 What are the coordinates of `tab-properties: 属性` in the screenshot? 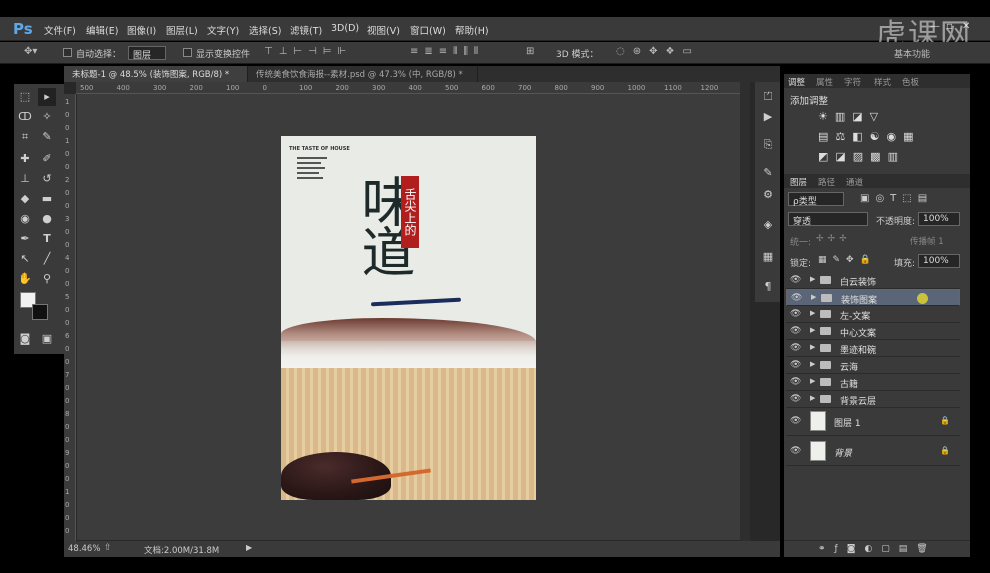 It's located at (824, 82).